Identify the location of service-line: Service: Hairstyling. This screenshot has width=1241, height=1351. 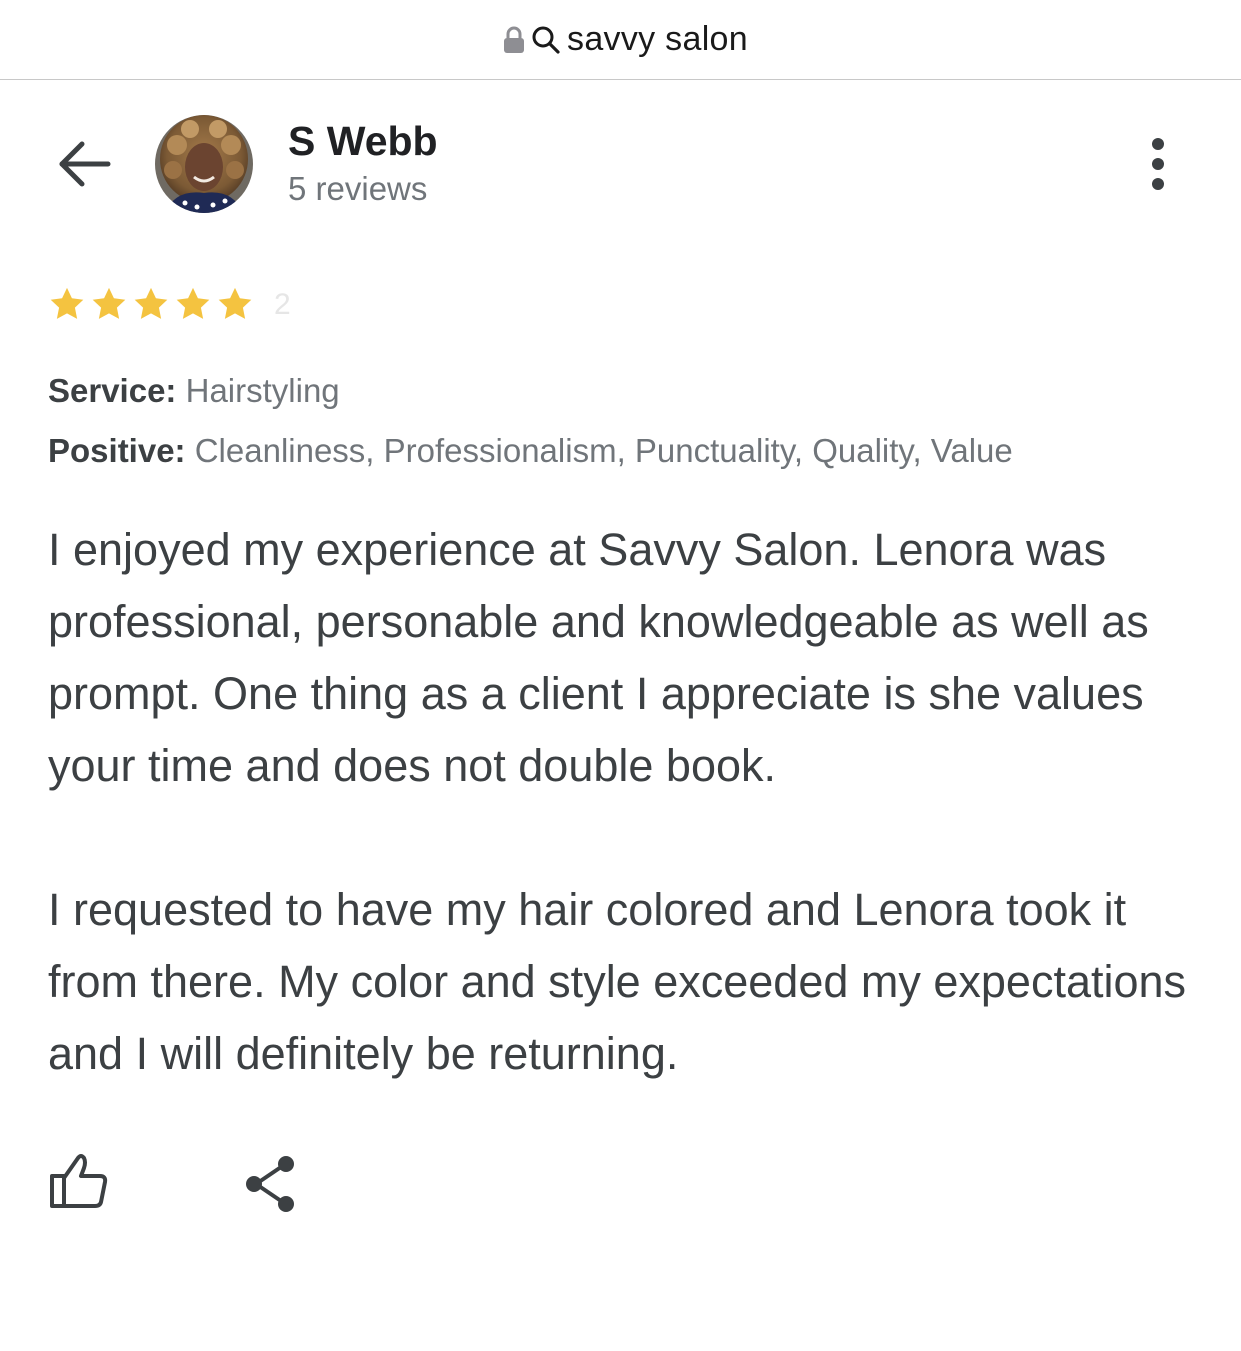
(194, 391).